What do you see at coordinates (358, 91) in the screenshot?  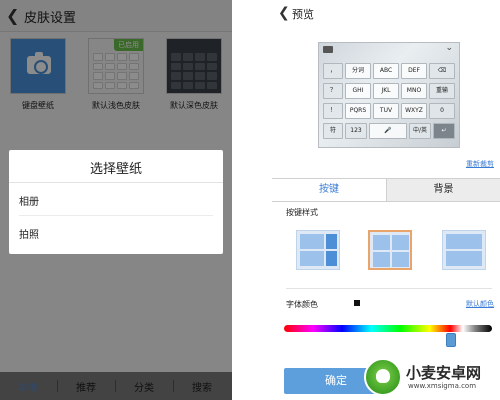 I see `key: GHI` at bounding box center [358, 91].